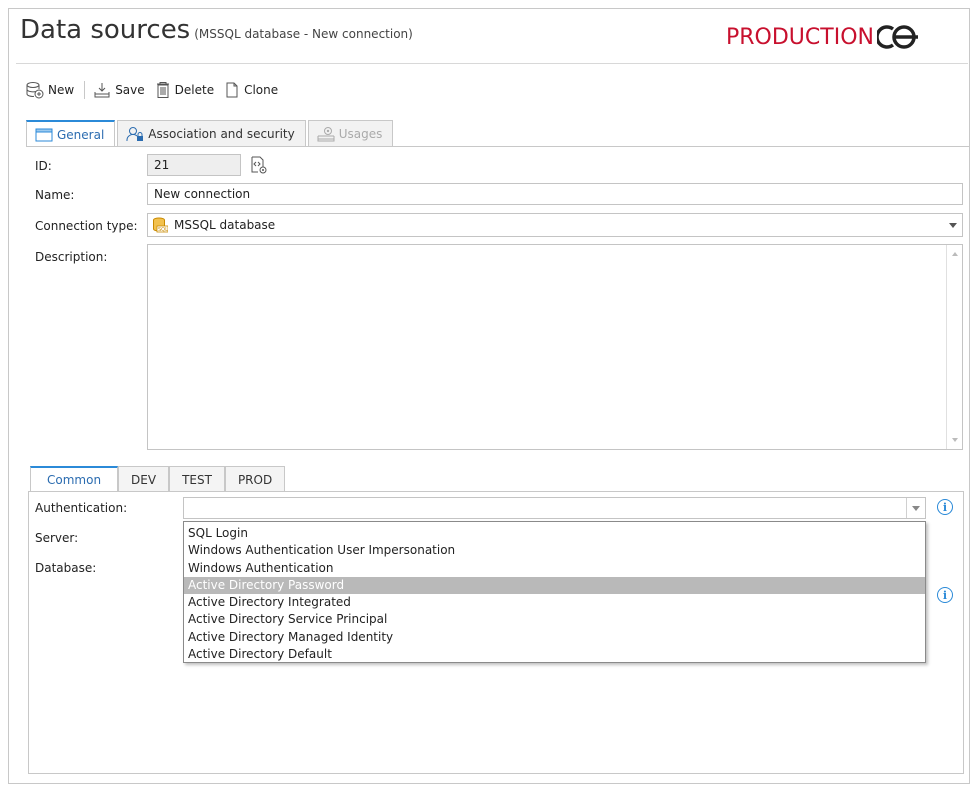 The width and height of the screenshot is (979, 787). Describe the element at coordinates (897, 37) in the screenshot. I see `logo-mark-icon` at that location.